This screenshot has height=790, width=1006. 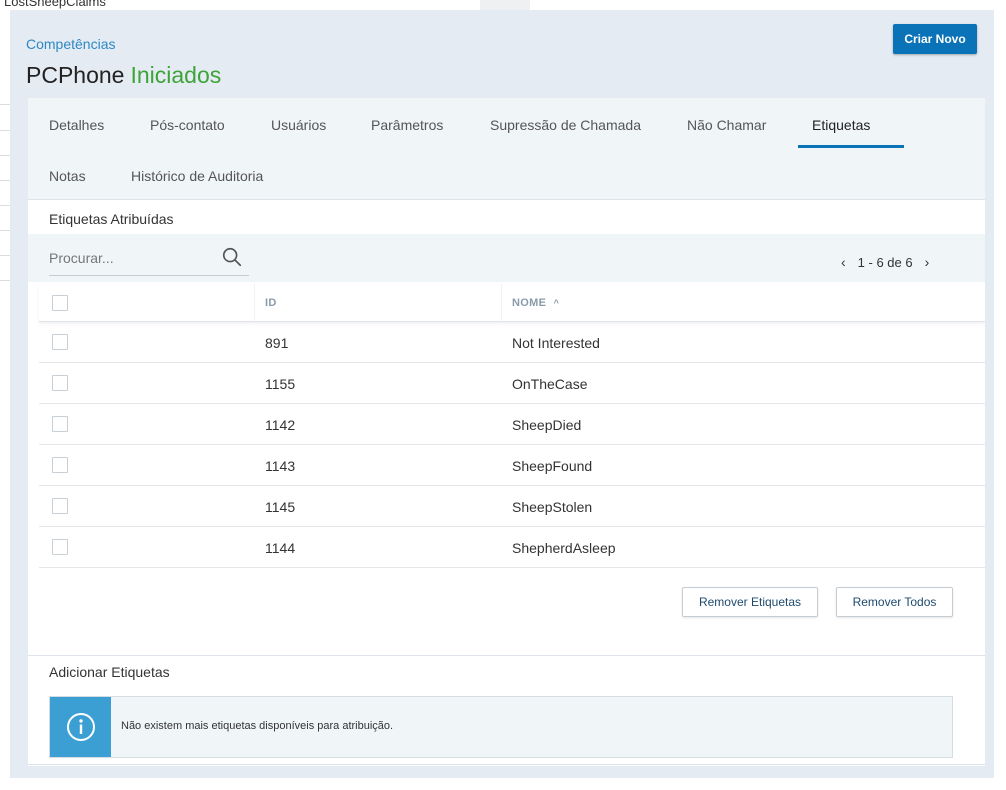 I want to click on column-header-id: ID, so click(x=271, y=303).